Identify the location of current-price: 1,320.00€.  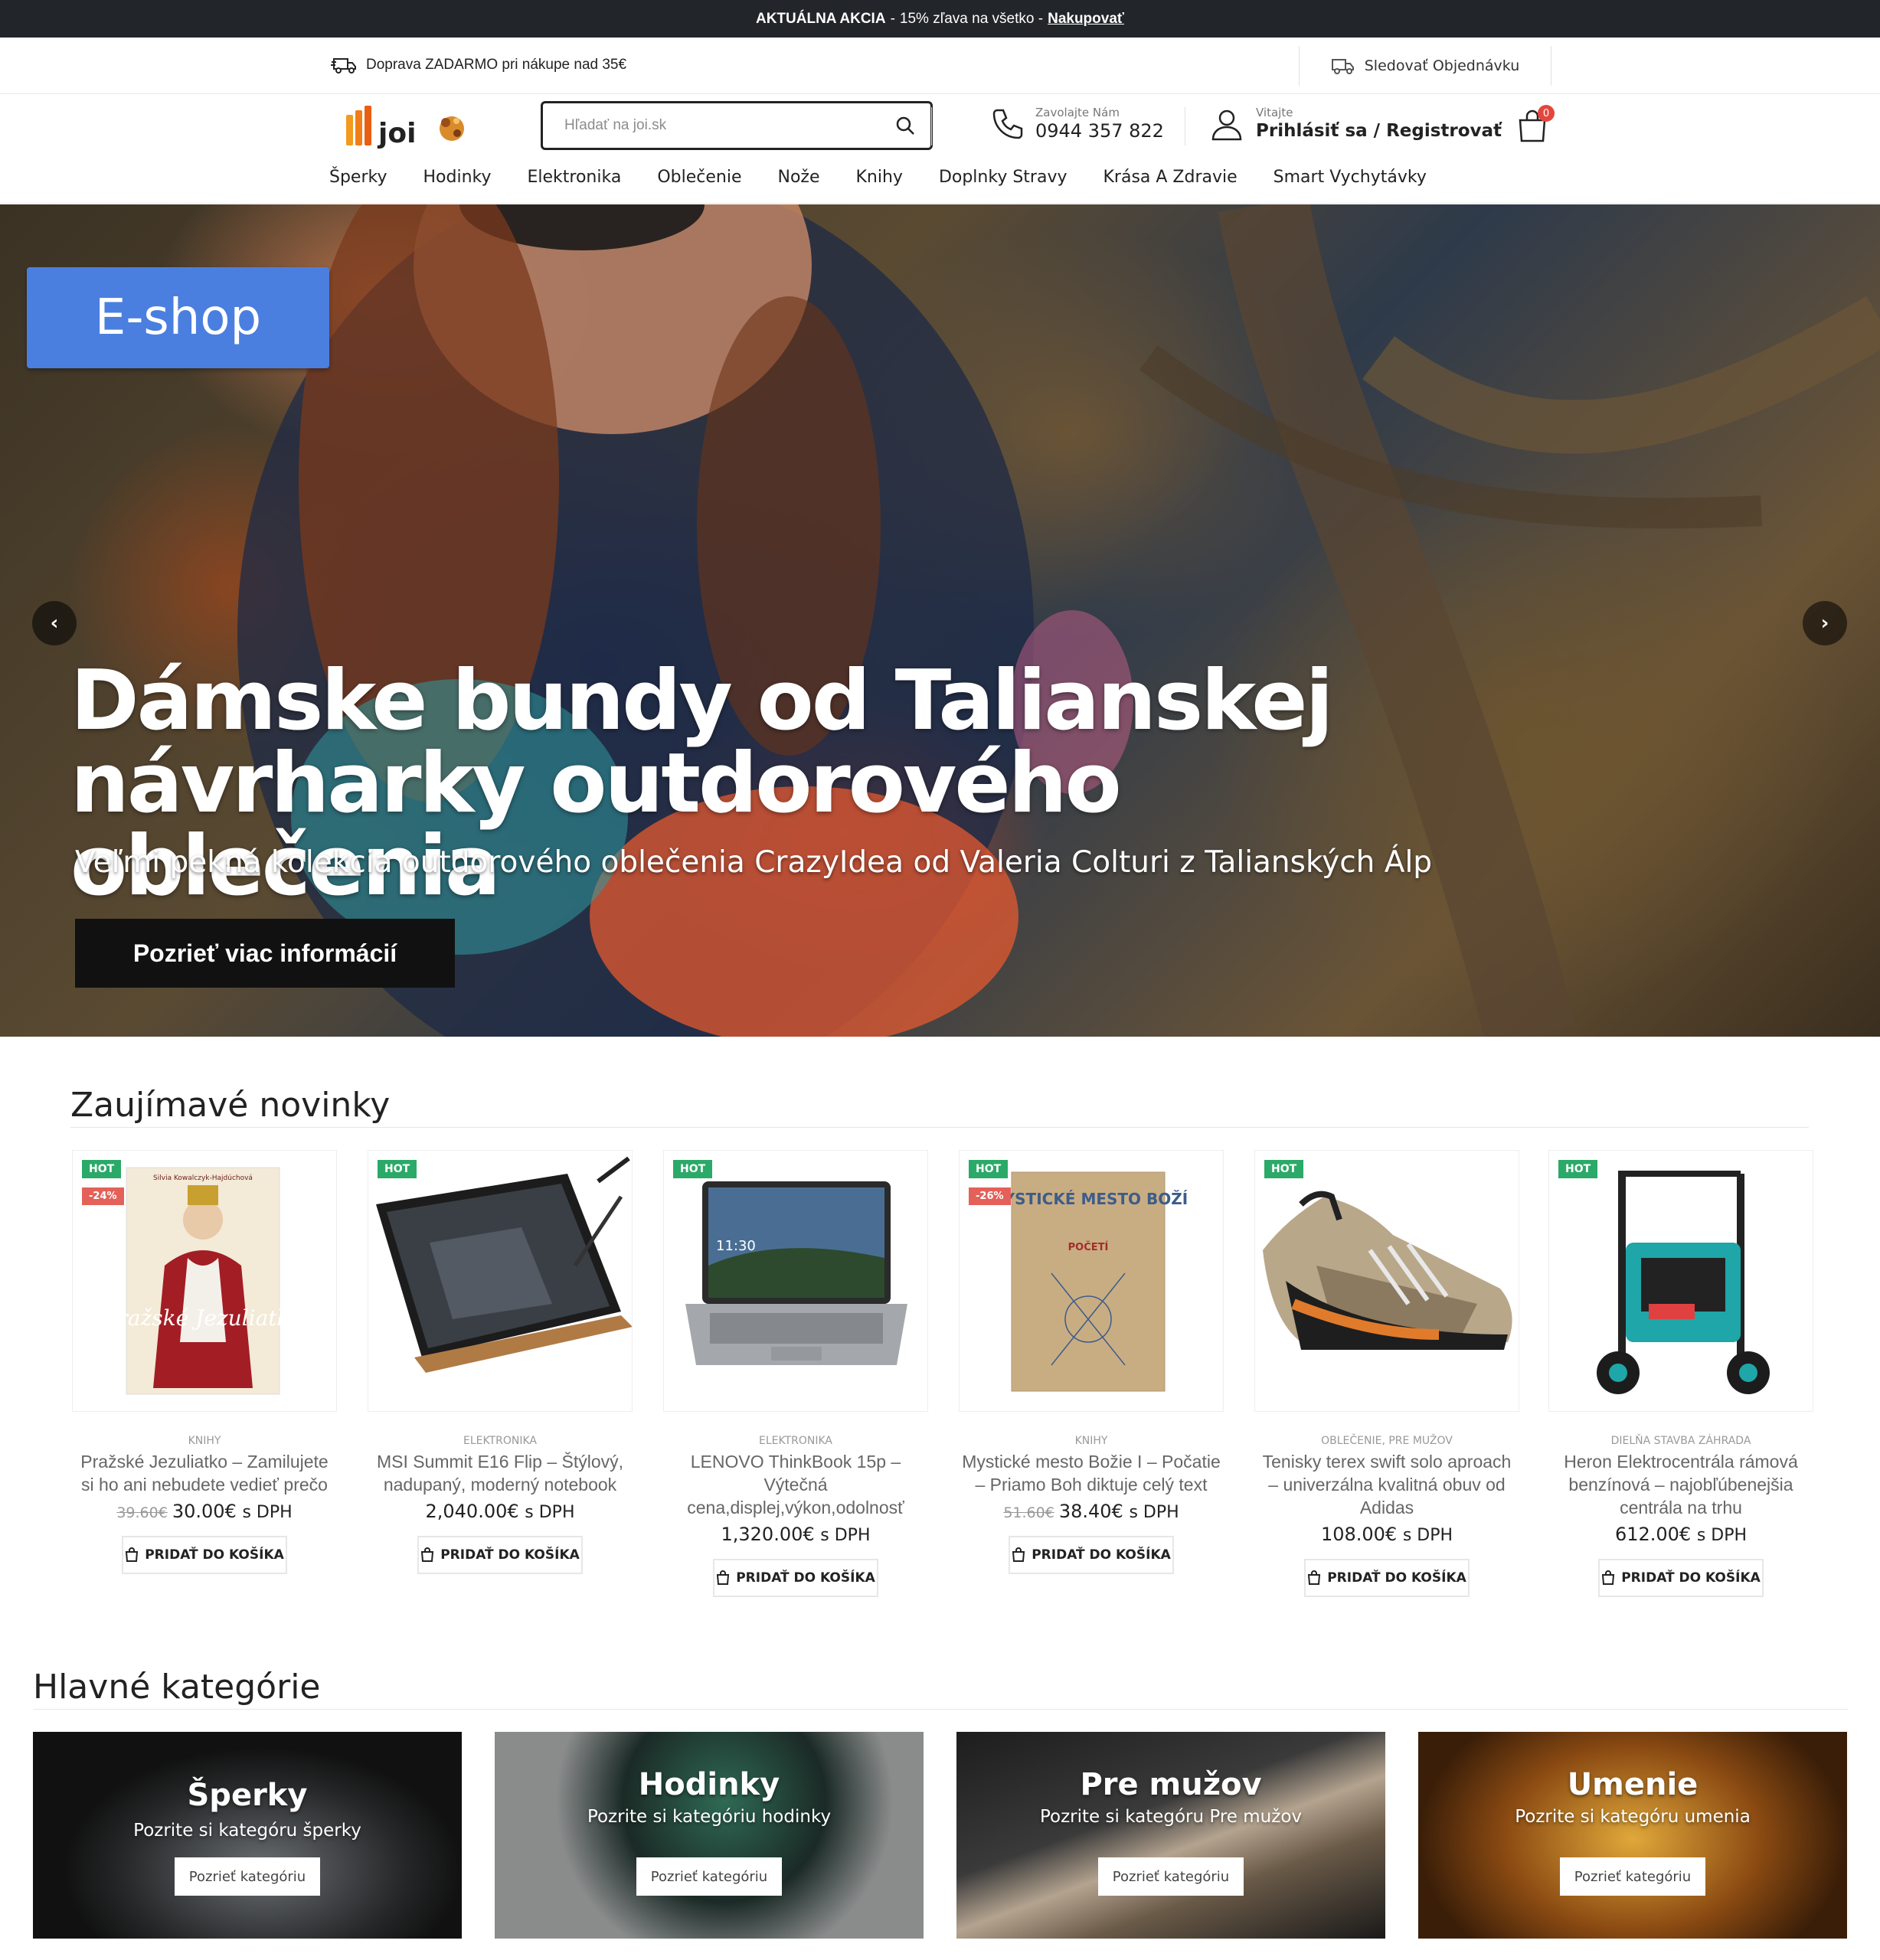
(768, 1534).